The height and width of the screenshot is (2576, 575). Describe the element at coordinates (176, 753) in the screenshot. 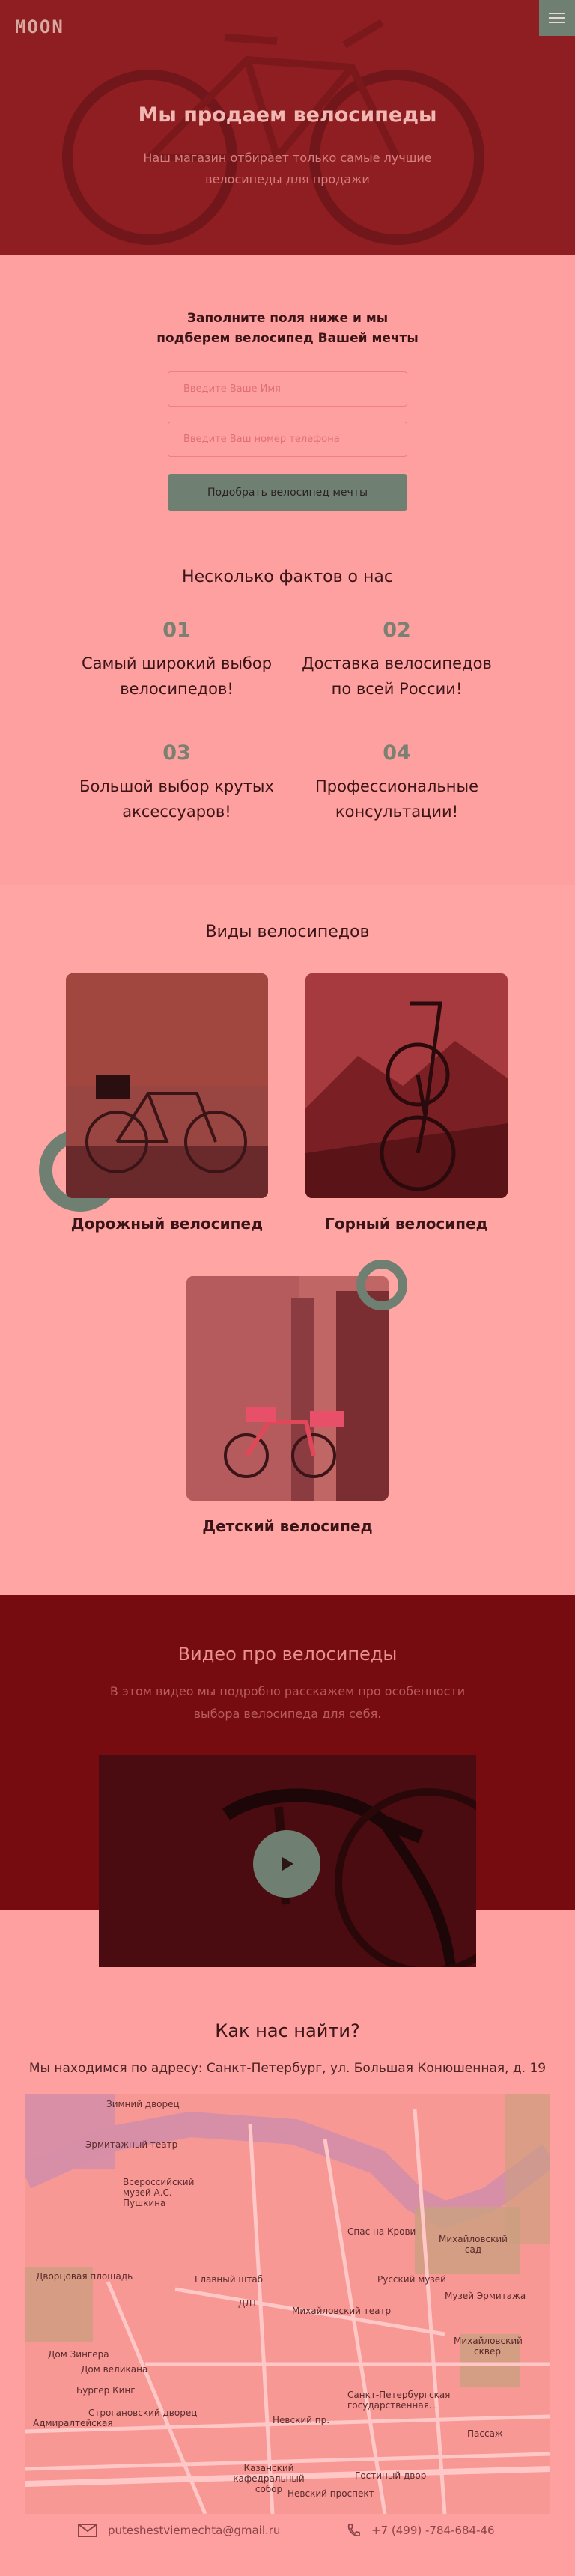

I see `fact-number: 03` at that location.